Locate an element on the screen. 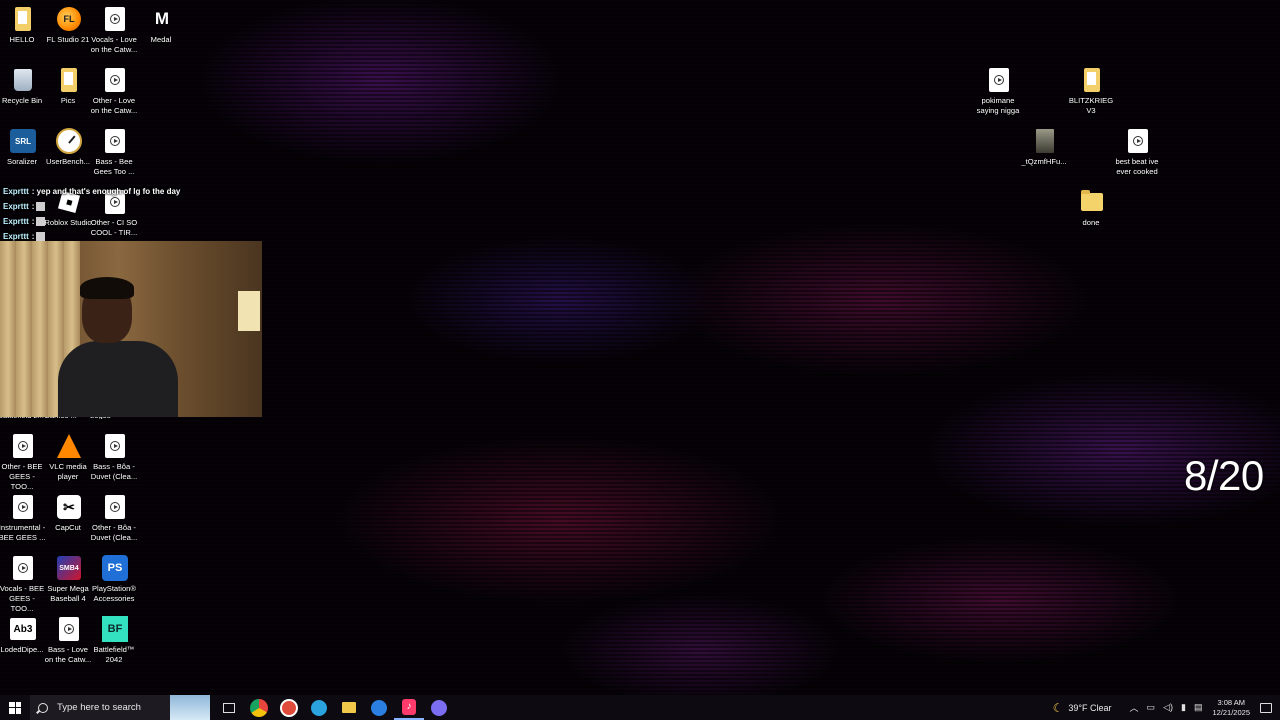  browser-icon is located at coordinates (379, 707).